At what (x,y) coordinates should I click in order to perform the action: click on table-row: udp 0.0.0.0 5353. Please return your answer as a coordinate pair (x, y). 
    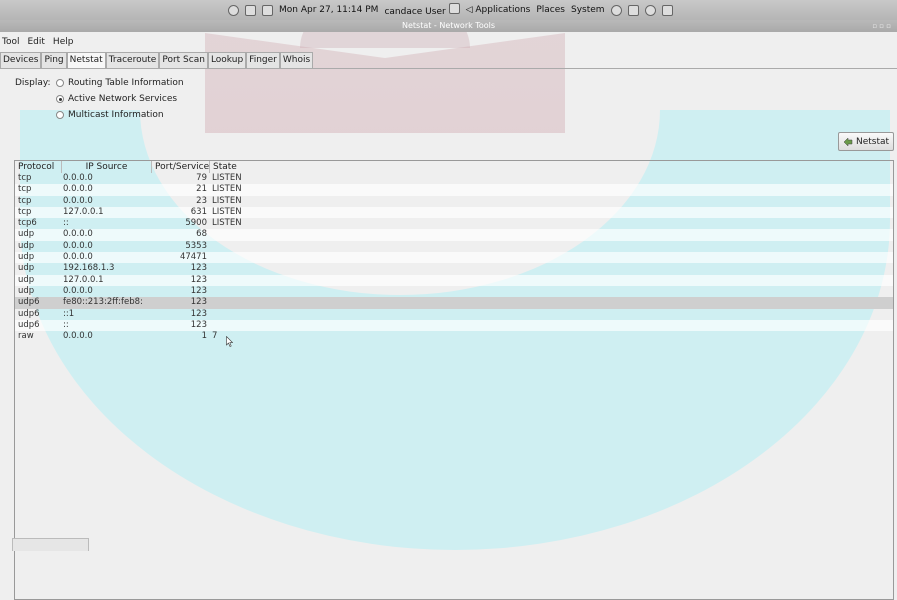
    Looking at the image, I should click on (454, 246).